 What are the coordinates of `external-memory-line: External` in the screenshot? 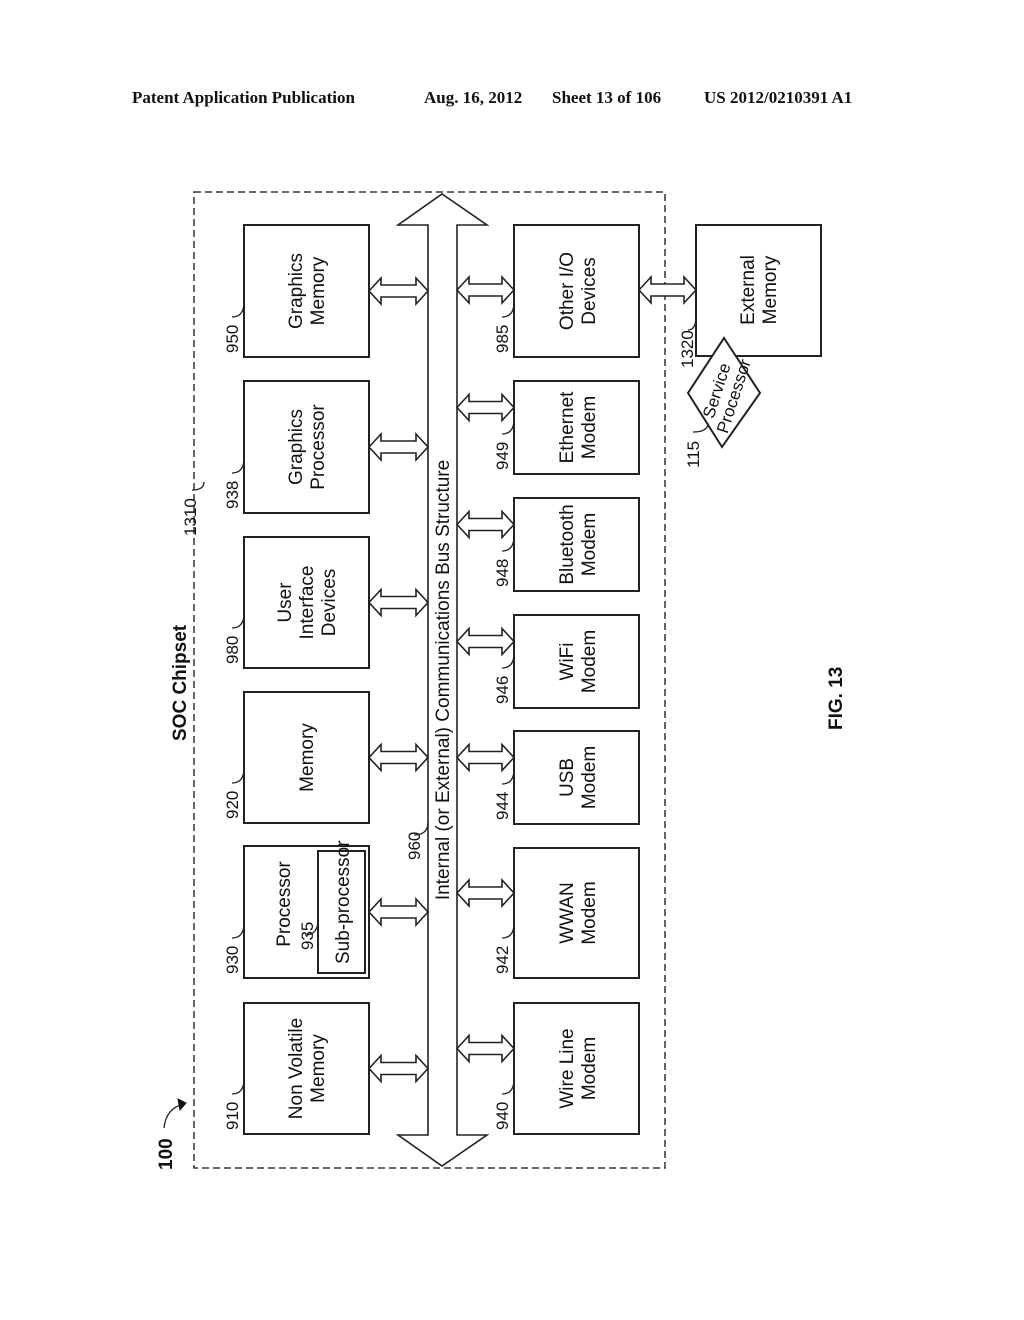 It's located at (748, 290).